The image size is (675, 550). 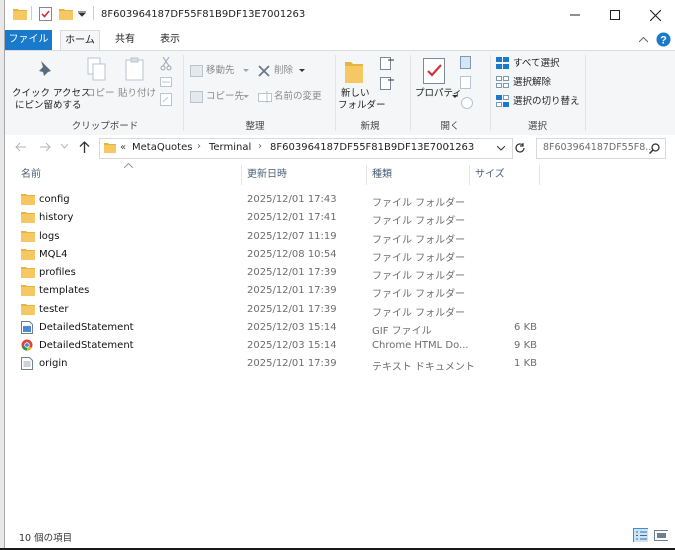 I want to click on history-icon, so click(x=467, y=102).